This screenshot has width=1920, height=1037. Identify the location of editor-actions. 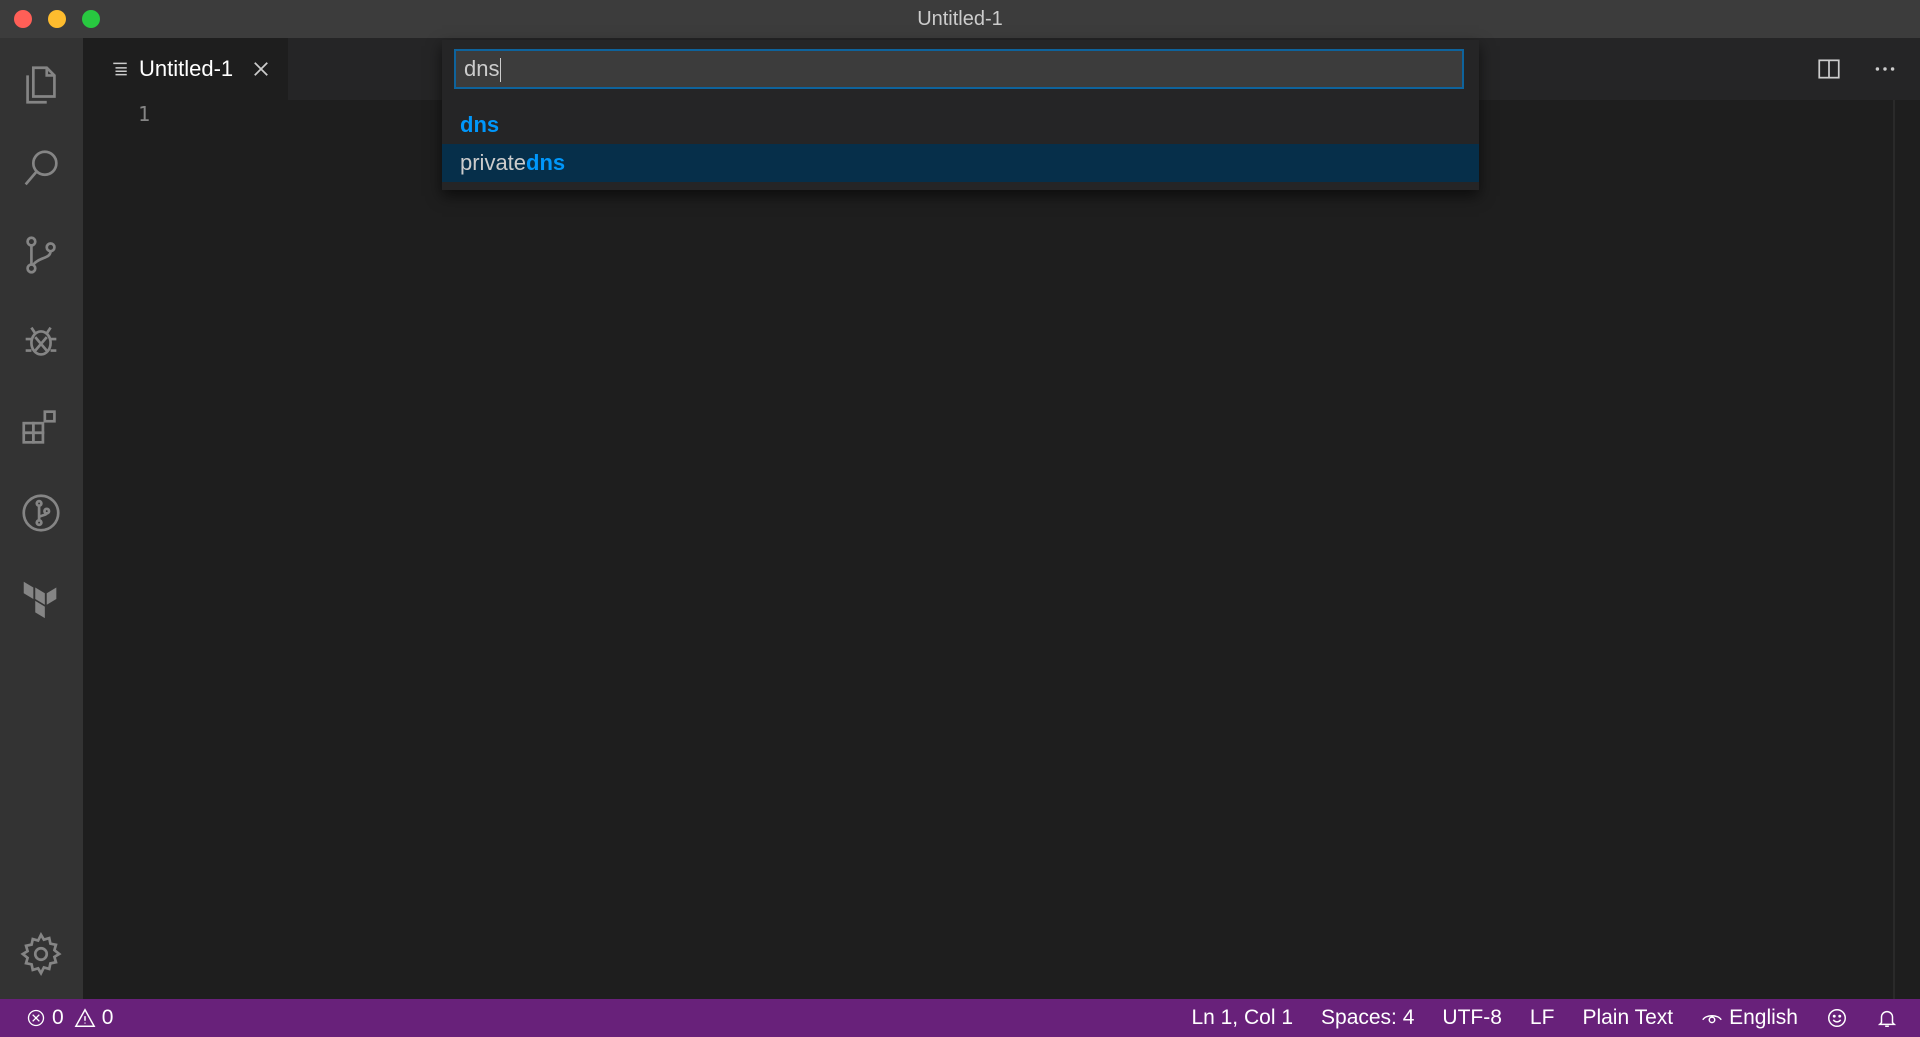
(1857, 69).